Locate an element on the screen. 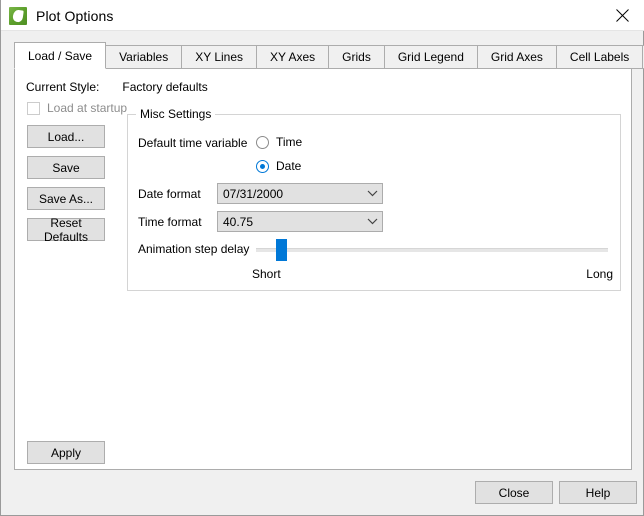  animation-step-delay-slider is located at coordinates (432, 250).